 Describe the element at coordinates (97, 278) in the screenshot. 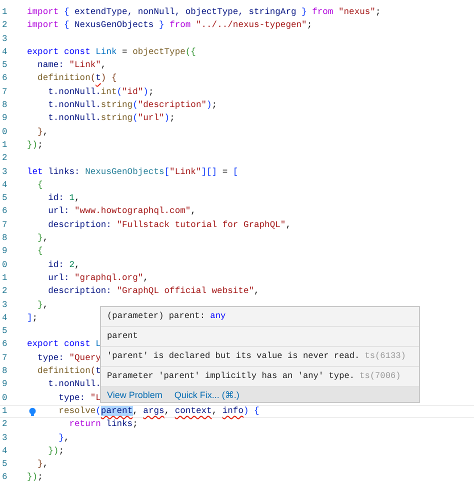

I see `code-line: url: "graphql.org",` at that location.